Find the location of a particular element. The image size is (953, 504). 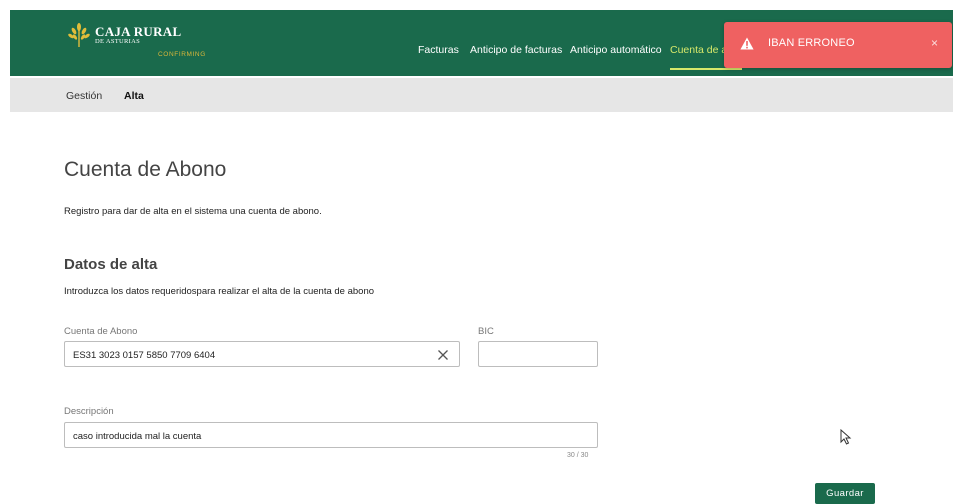

toast-message: IBAN ERRONEO is located at coordinates (811, 43).